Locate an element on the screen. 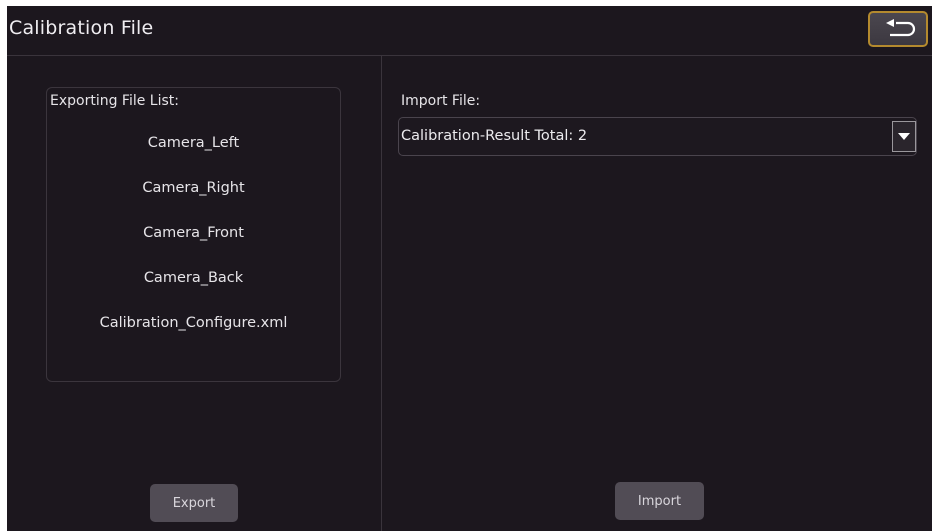  panel-divider is located at coordinates (381, 293).